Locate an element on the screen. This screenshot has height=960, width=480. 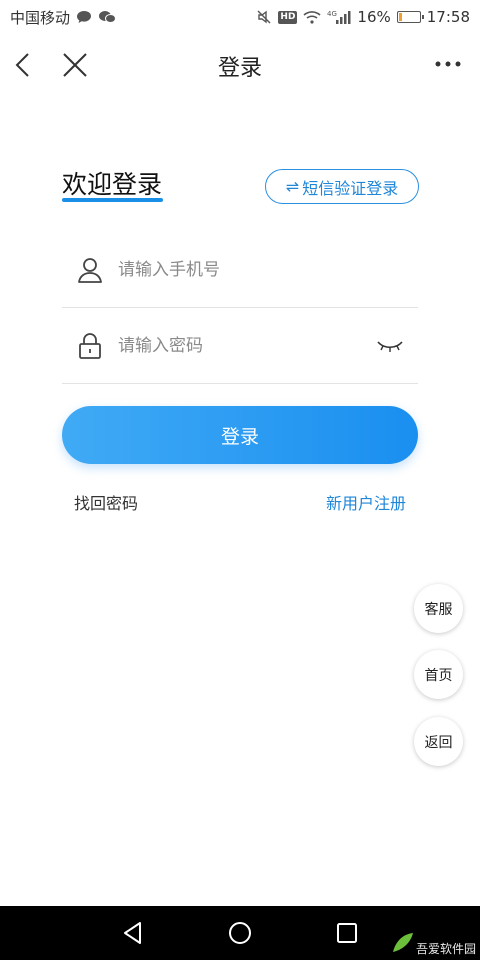
system-recent-icon is located at coordinates (347, 933).